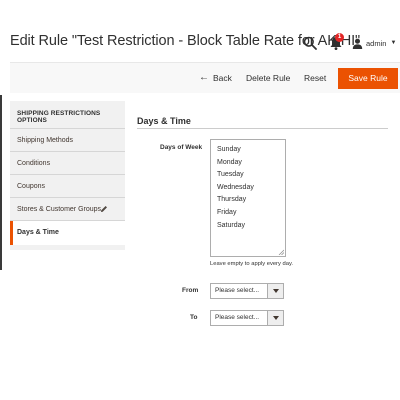 This screenshot has width=400, height=400. I want to click on arrow-left-icon: ←, so click(204, 77).